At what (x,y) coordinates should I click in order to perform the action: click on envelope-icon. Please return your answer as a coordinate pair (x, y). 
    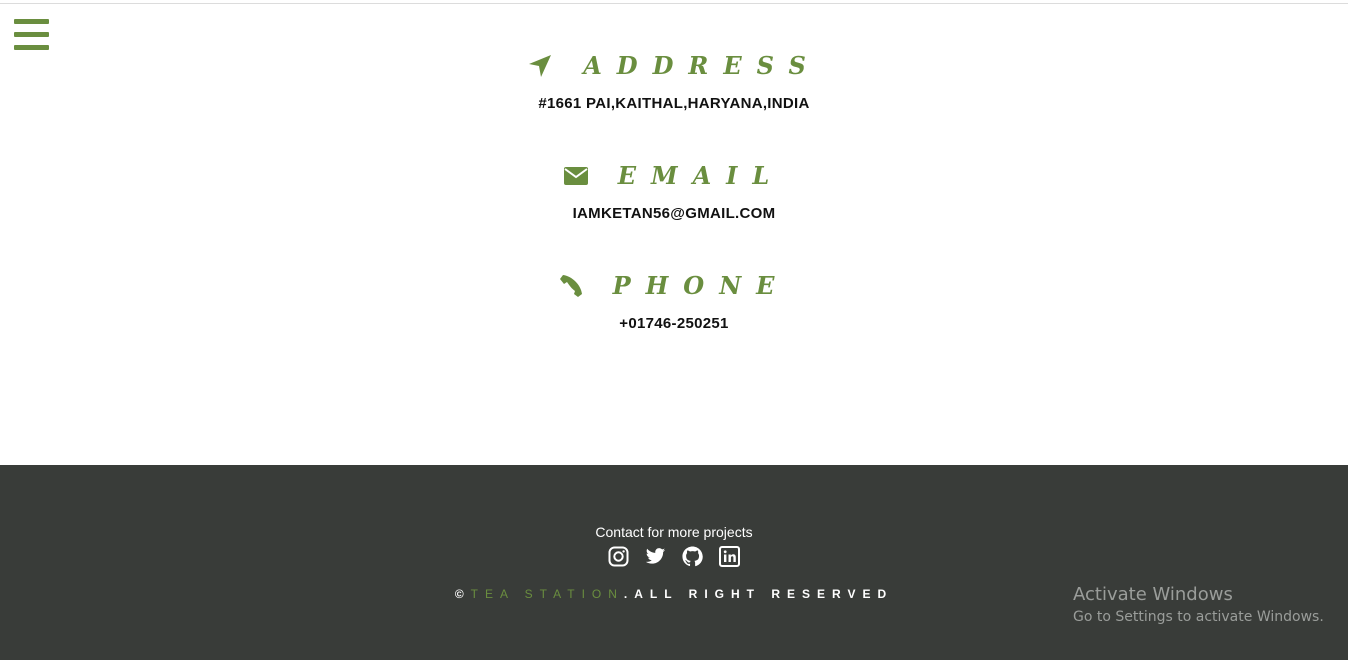
    Looking at the image, I should click on (575, 176).